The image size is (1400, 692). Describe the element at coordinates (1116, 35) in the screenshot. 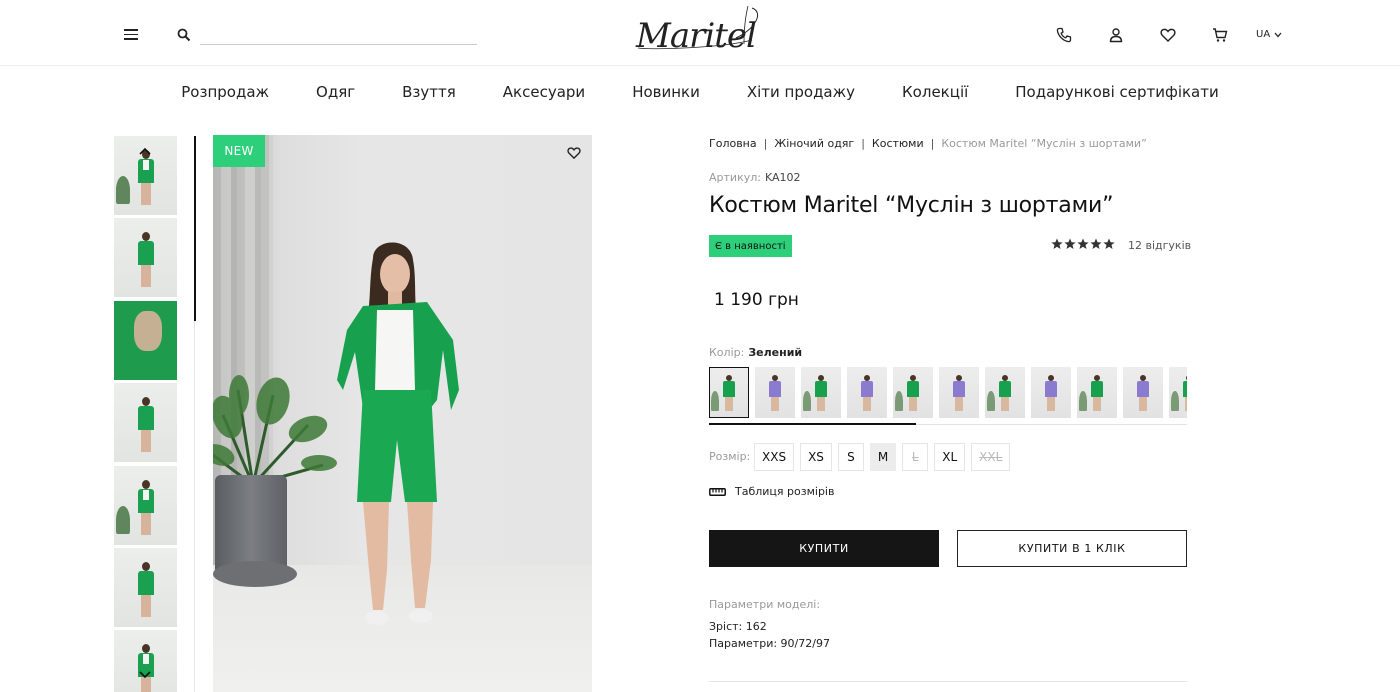

I see `user-icon` at that location.